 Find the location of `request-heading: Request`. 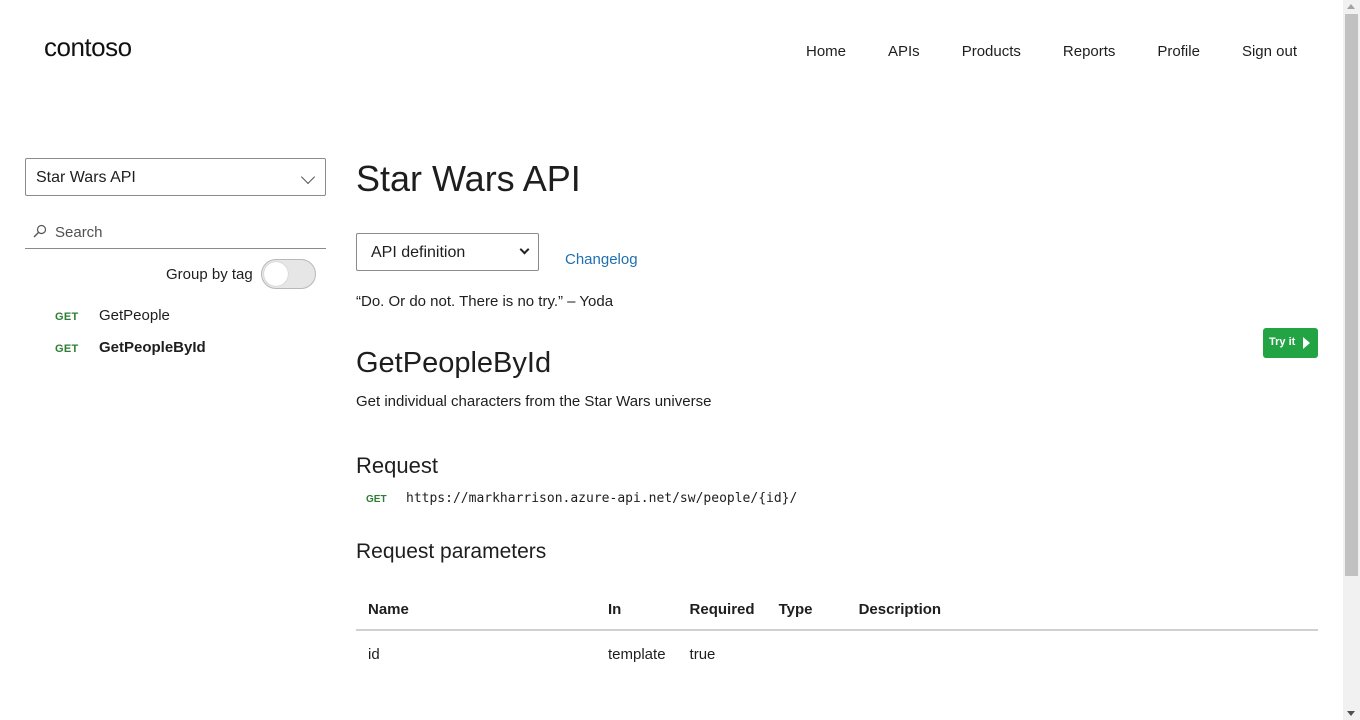

request-heading: Request is located at coordinates (397, 465).